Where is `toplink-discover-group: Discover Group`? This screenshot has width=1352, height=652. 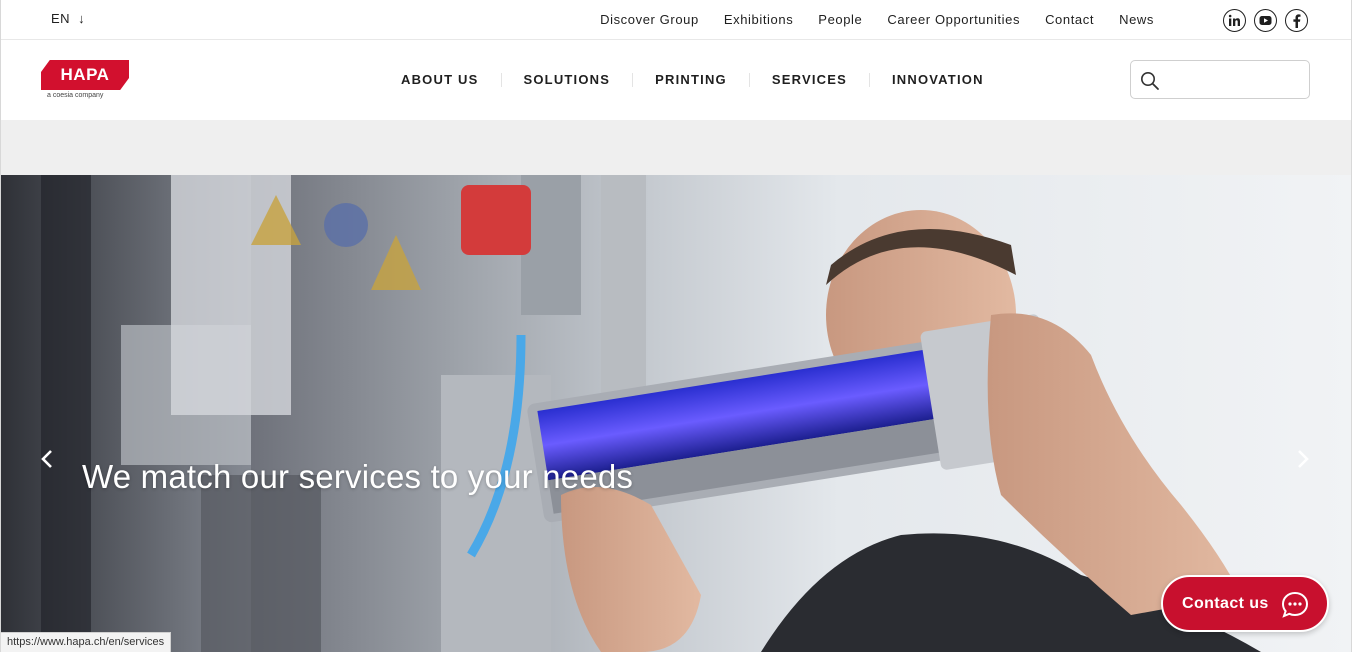
toplink-discover-group: Discover Group is located at coordinates (649, 19).